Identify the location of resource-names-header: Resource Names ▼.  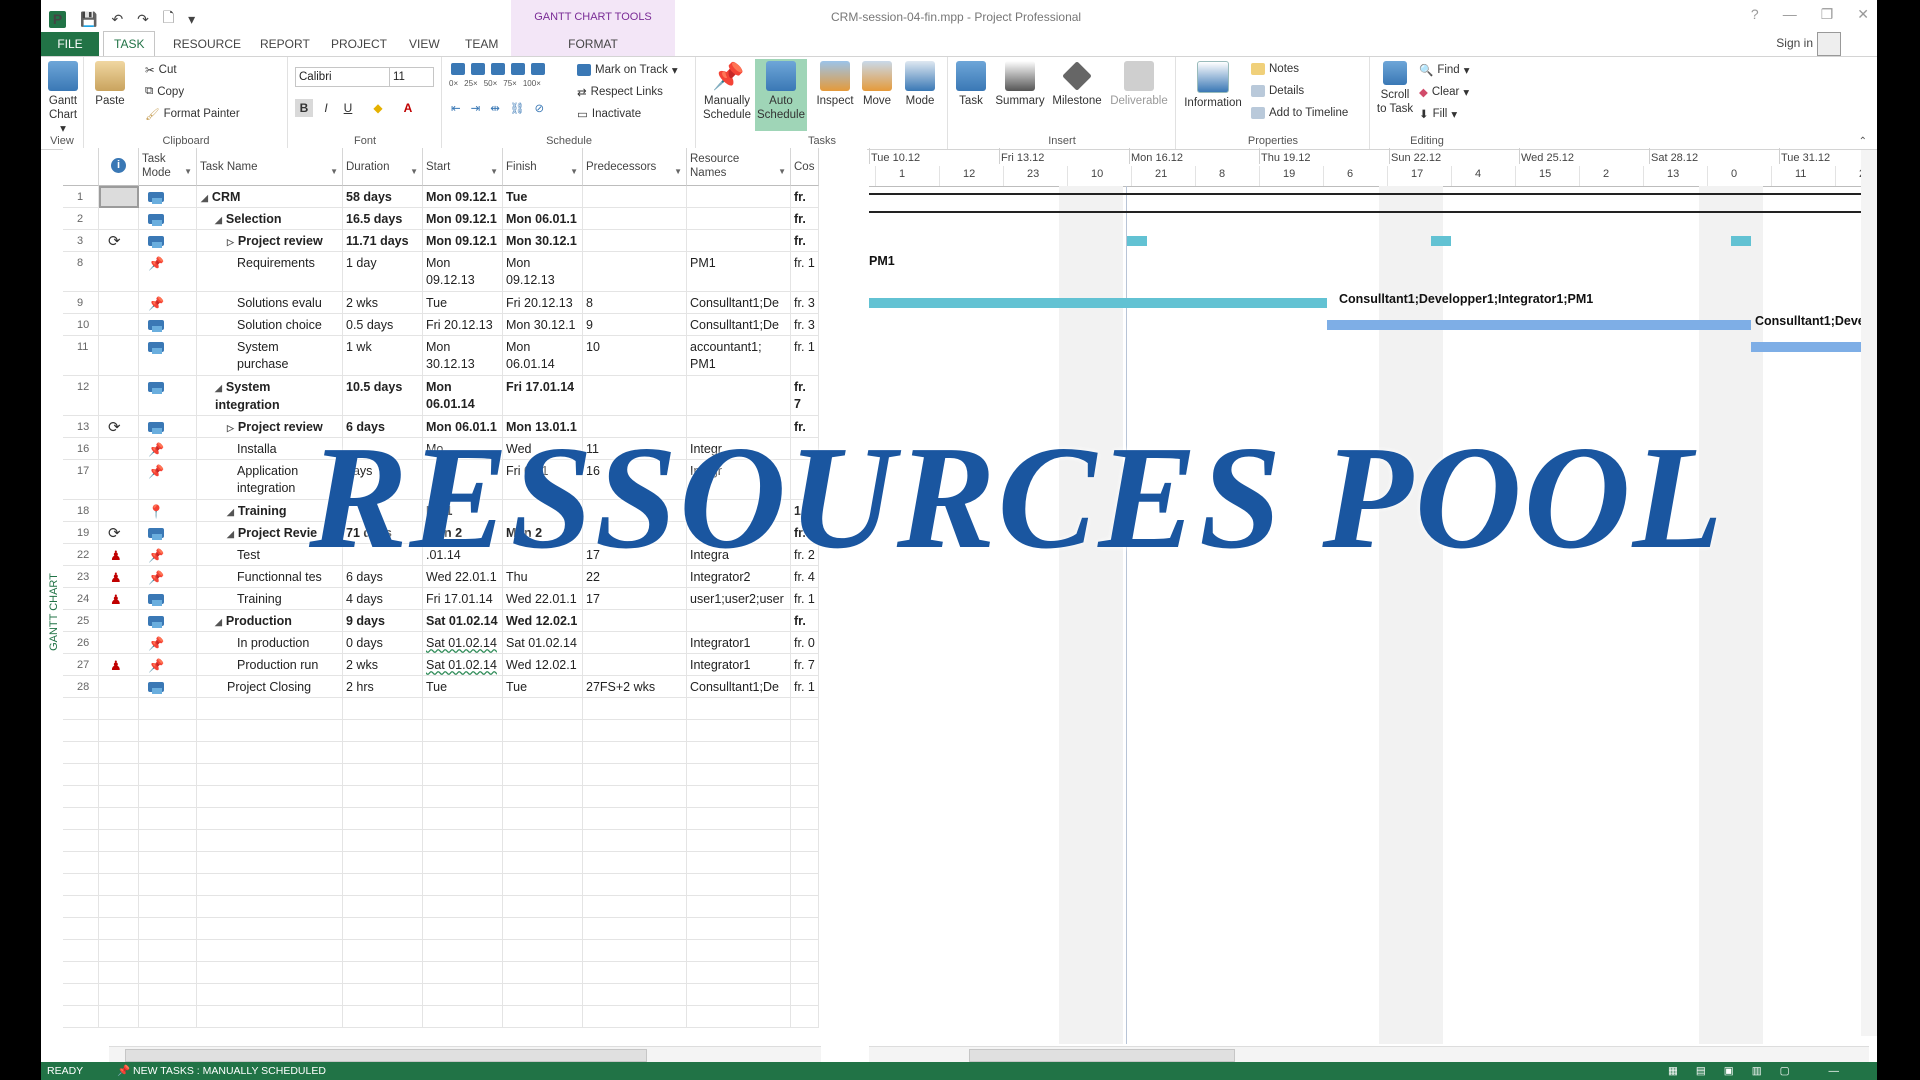
(739, 167).